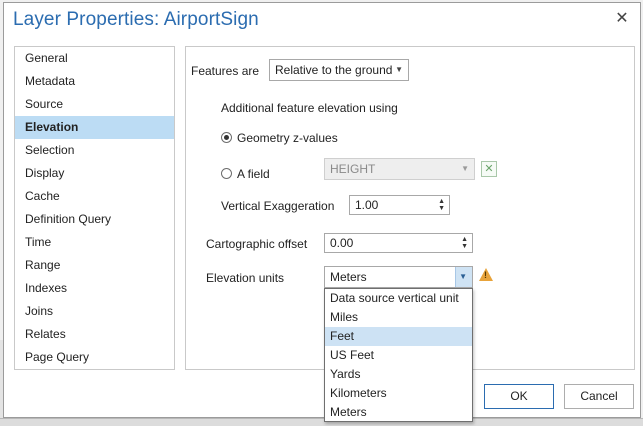 Image resolution: width=643 pixels, height=426 pixels. What do you see at coordinates (334, 70) in the screenshot?
I see `features-are-value: Relative to the ground` at bounding box center [334, 70].